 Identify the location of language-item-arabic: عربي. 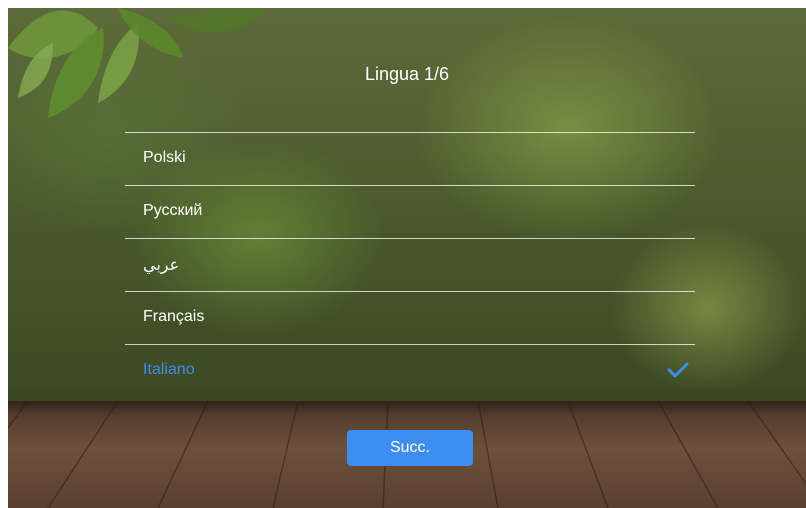
(410, 264).